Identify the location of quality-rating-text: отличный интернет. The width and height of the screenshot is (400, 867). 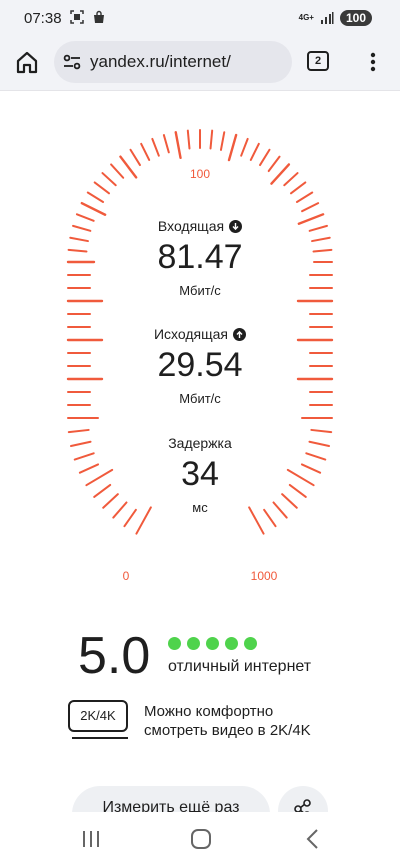
(240, 666).